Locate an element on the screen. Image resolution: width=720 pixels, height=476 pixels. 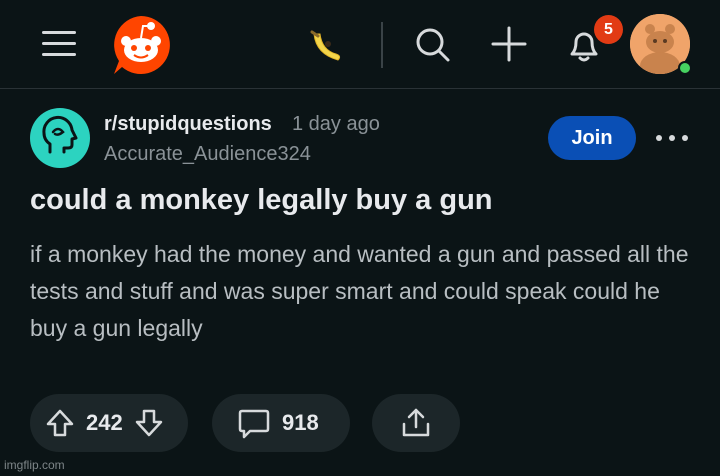
banana-icon is located at coordinates (326, 46).